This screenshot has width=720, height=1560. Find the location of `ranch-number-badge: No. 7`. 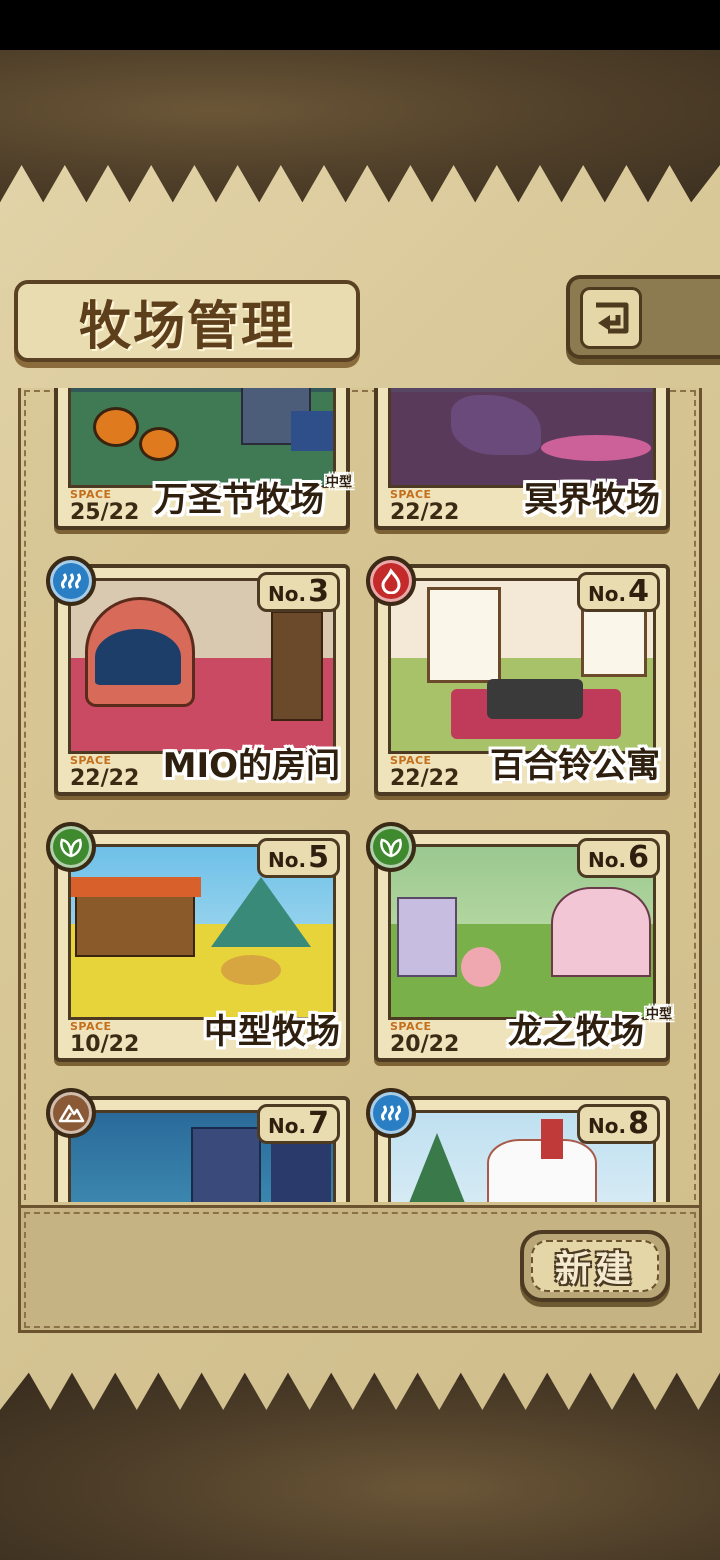

ranch-number-badge: No. 7 is located at coordinates (298, 1124).